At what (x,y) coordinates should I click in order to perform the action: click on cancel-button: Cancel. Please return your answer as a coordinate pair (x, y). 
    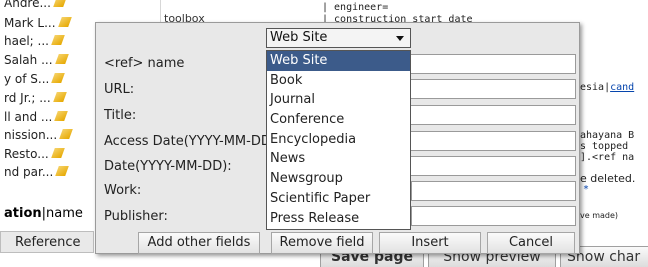
    Looking at the image, I should click on (531, 243).